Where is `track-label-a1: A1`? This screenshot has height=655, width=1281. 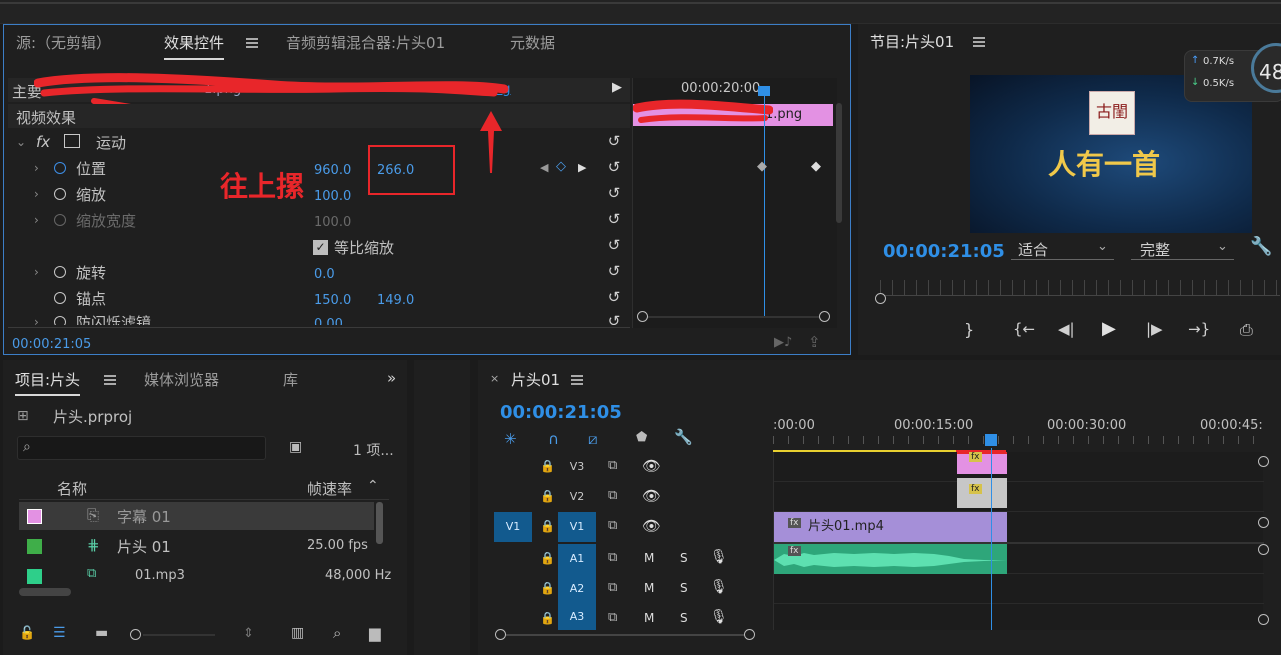
track-label-a1: A1 is located at coordinates (577, 559).